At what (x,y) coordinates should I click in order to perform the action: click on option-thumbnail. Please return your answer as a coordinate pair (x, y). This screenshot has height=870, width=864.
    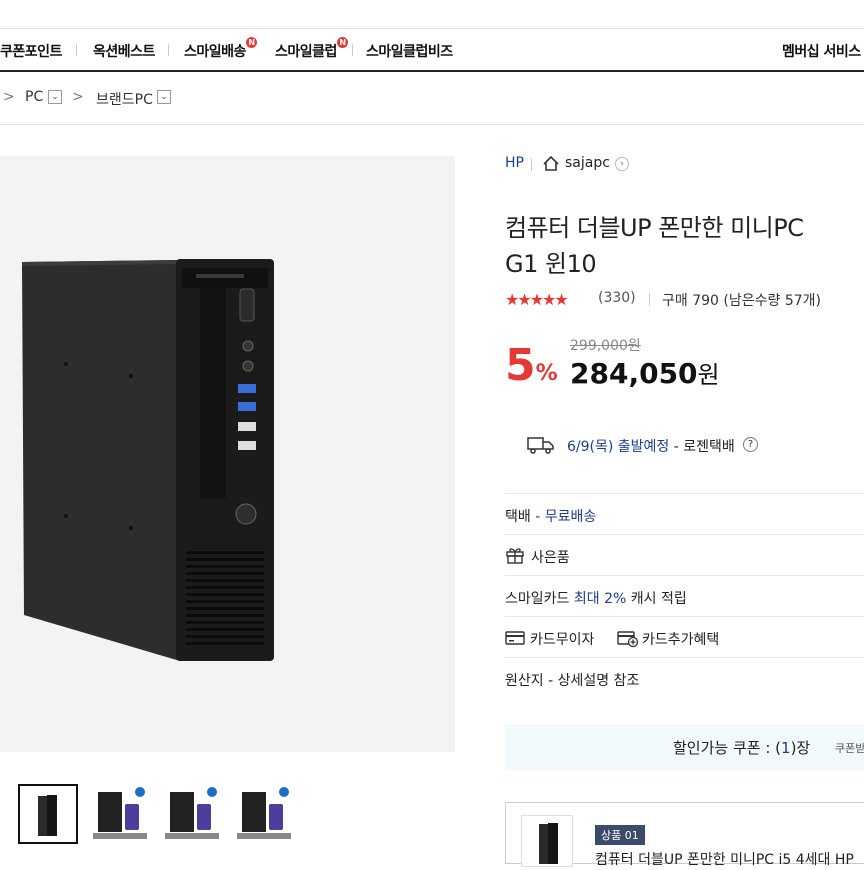
    Looking at the image, I should click on (547, 841).